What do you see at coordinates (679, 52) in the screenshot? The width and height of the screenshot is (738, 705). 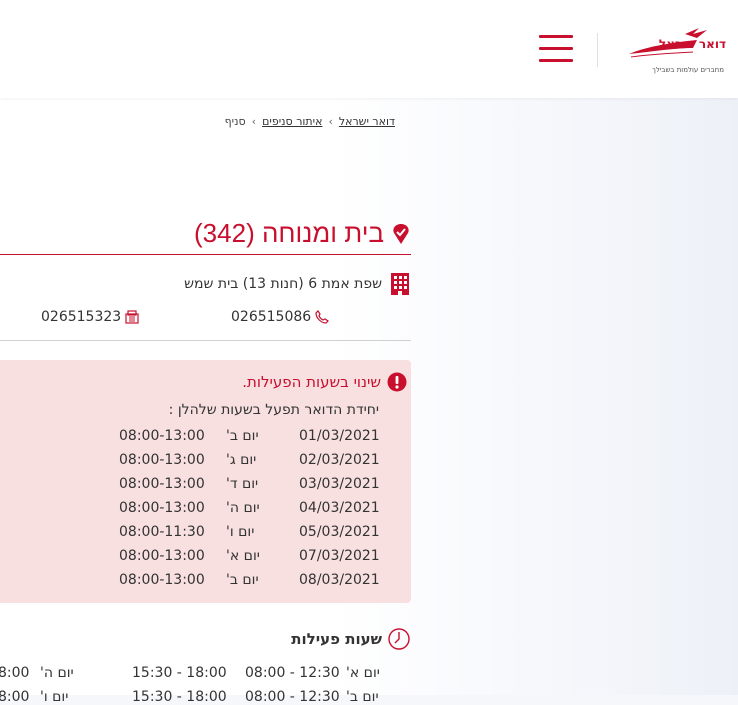 I see `israel-post-logo: דואר ישראל מחברים עולמות בשבילך` at bounding box center [679, 52].